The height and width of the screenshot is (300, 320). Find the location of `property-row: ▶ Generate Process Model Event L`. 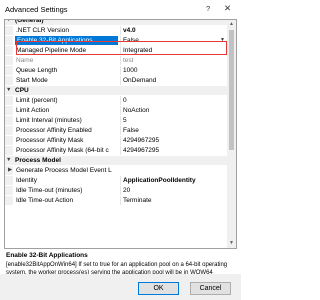

property-row: ▶ Generate Process Model Event L is located at coordinates (116, 170).